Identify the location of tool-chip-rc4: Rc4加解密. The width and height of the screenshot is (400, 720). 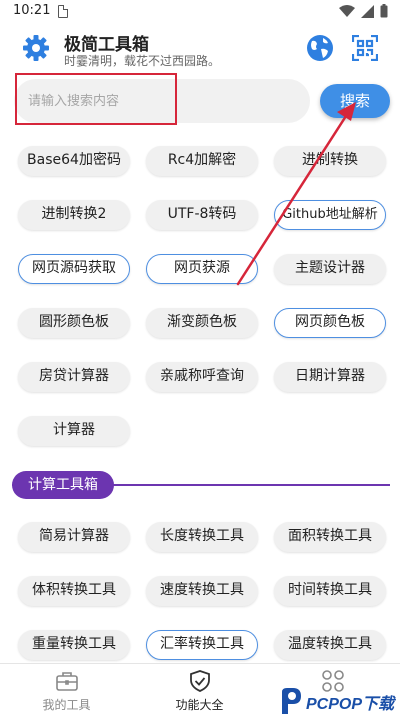
(202, 161).